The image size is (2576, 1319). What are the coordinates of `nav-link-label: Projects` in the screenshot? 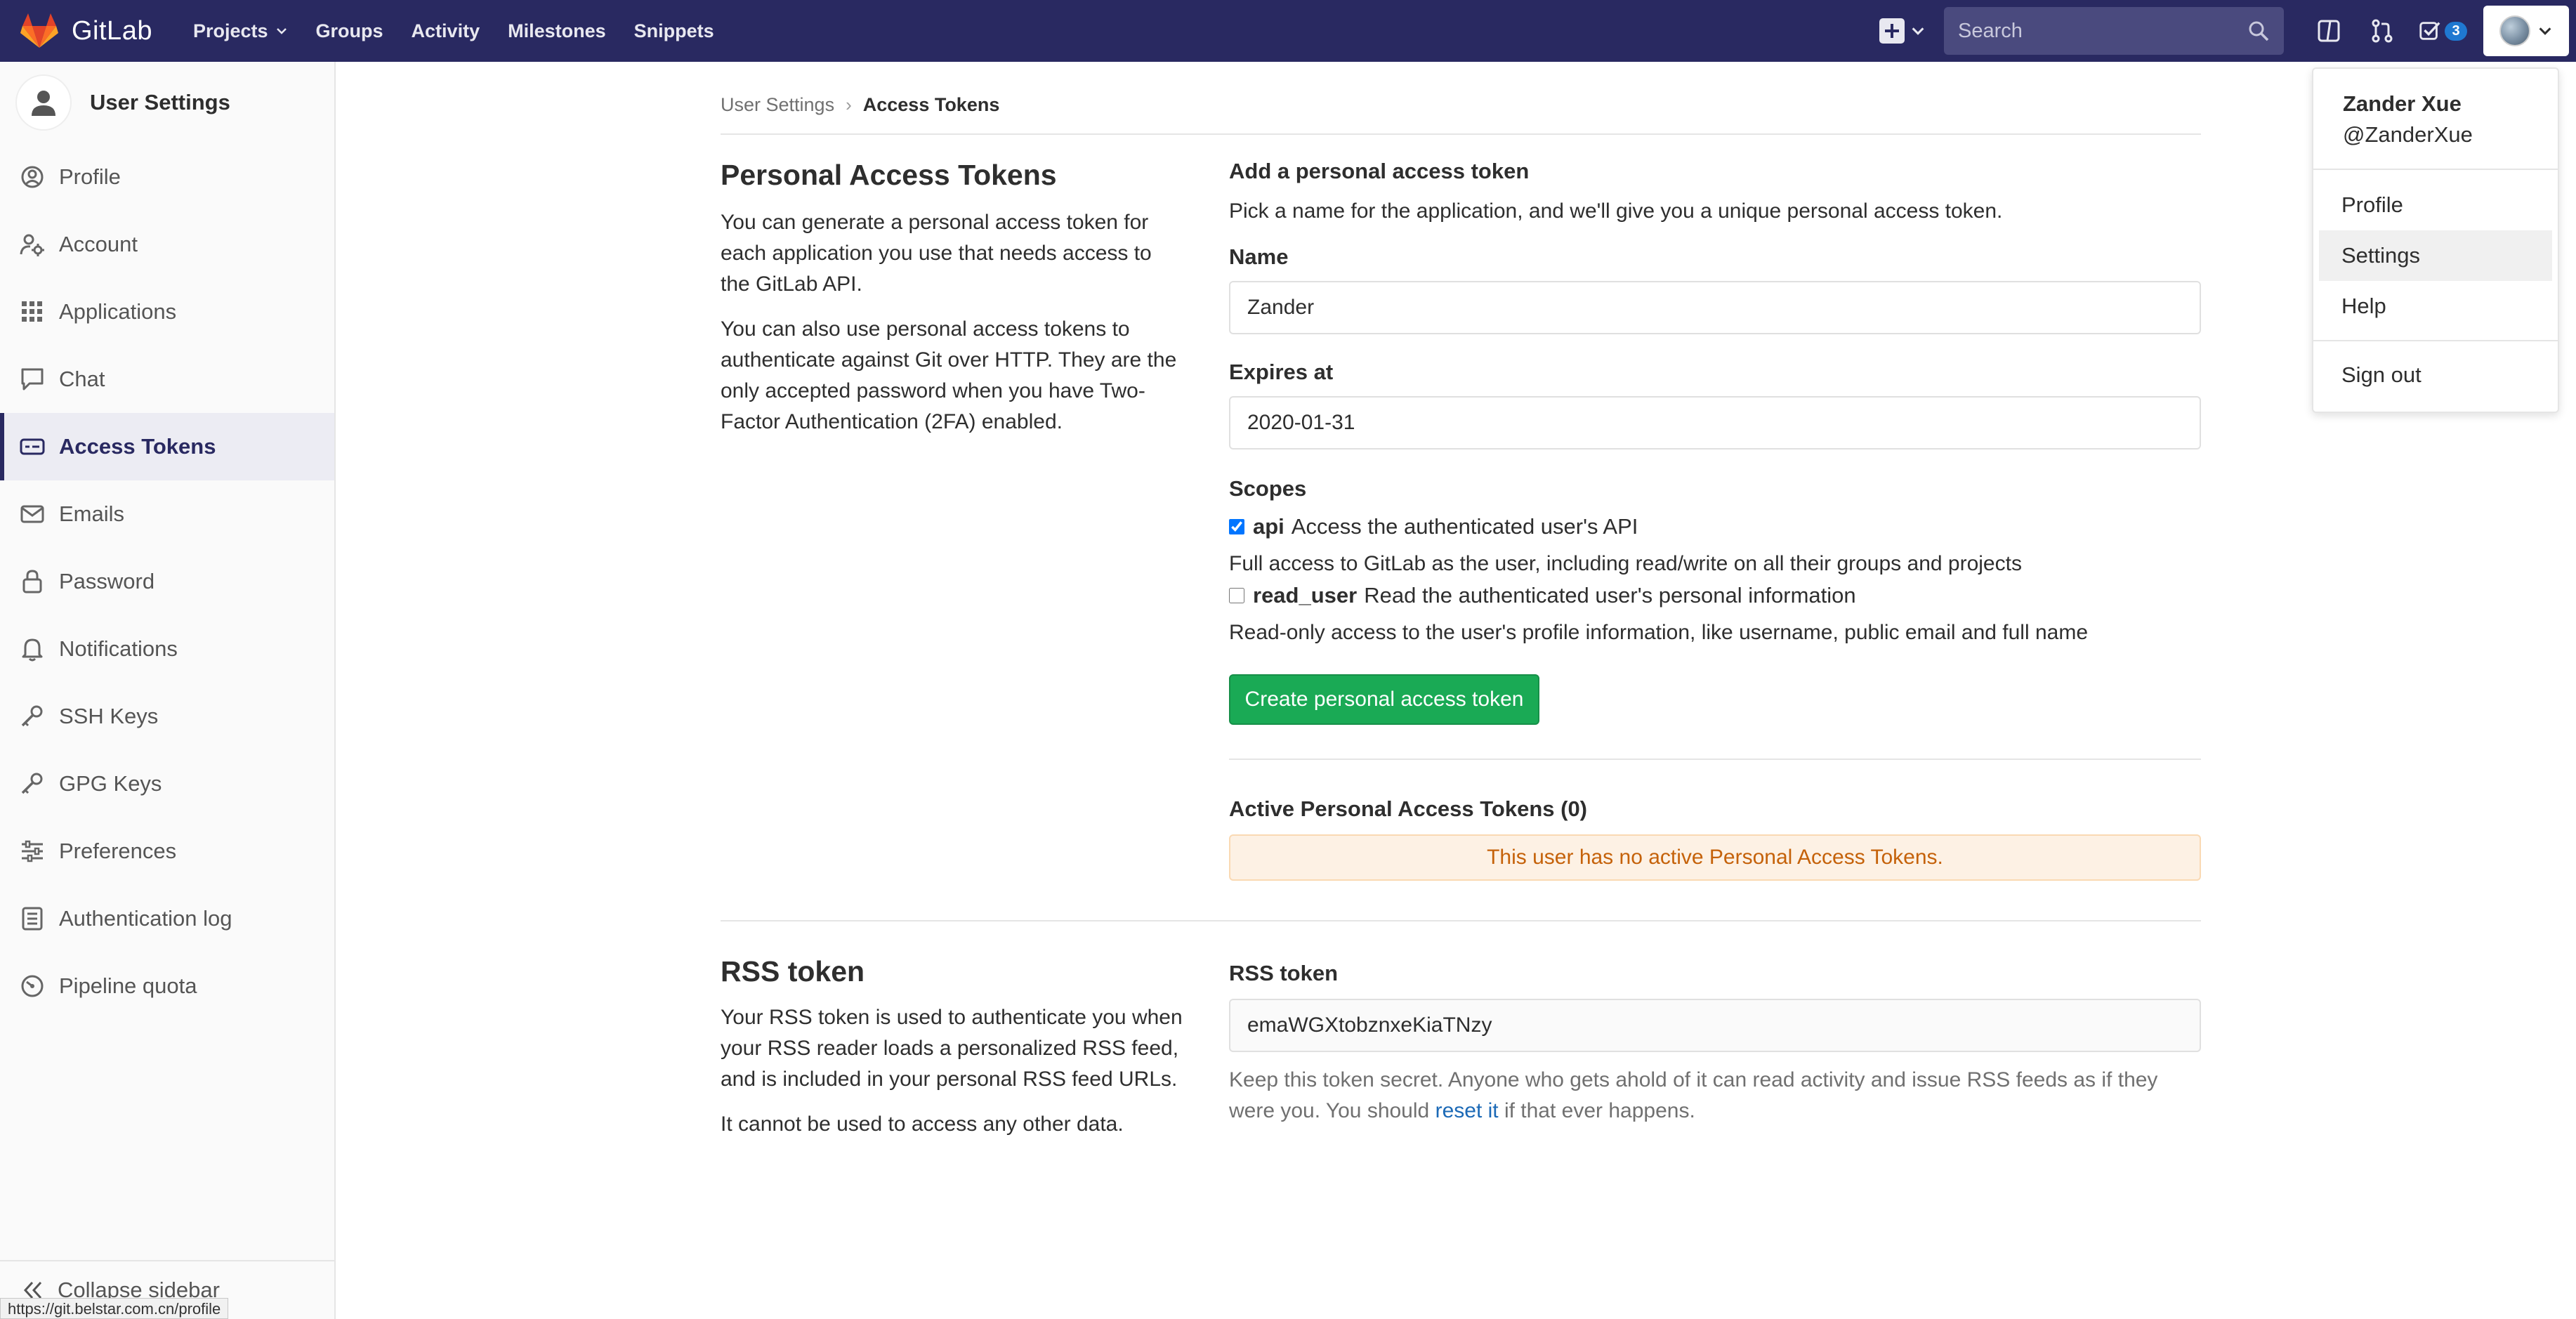 It's located at (230, 30).